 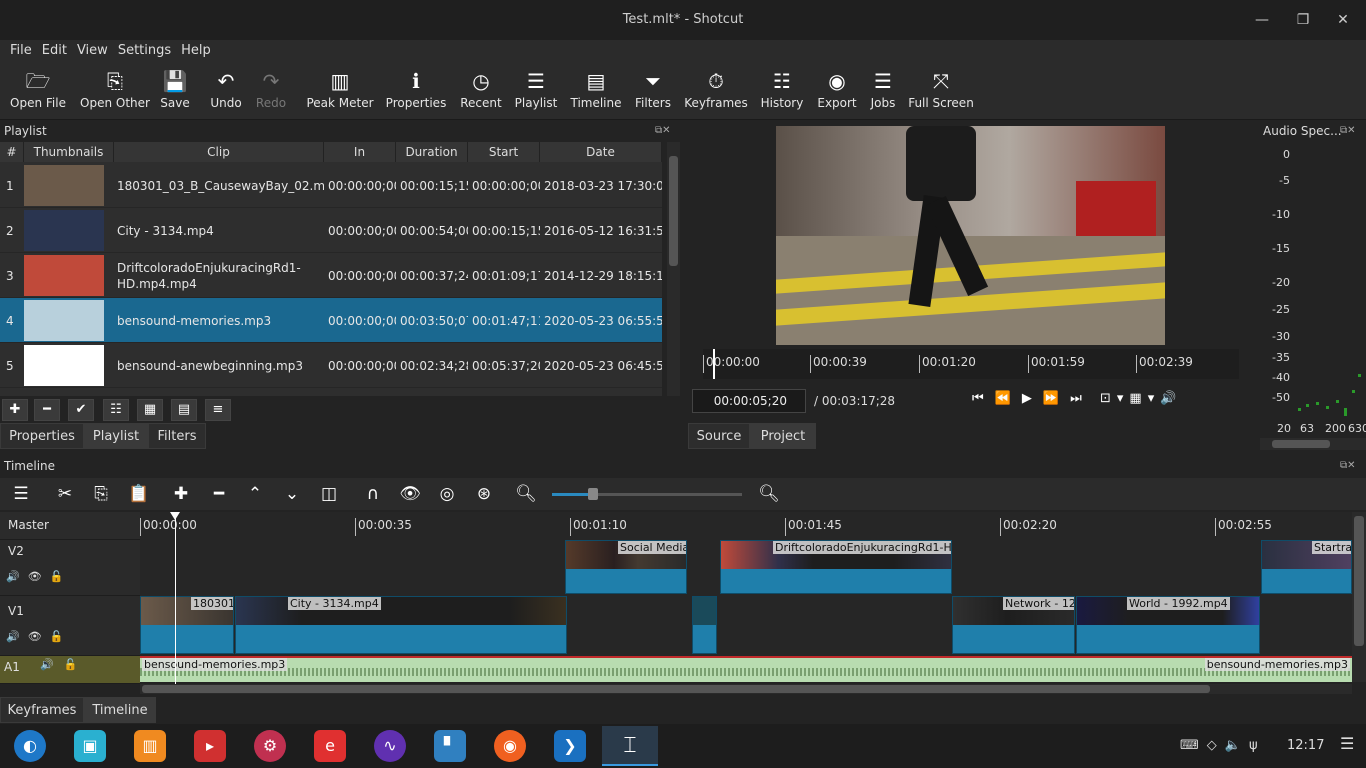 I want to click on timeline-clip: World - 1992.mp4, so click(x=1168, y=625).